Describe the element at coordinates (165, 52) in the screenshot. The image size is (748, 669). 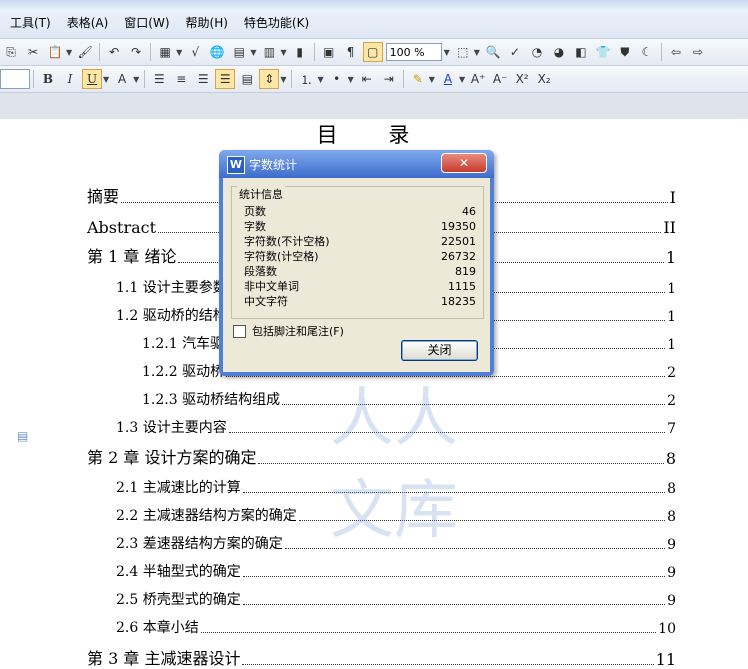
I see `insert-table-icon: ▦` at that location.